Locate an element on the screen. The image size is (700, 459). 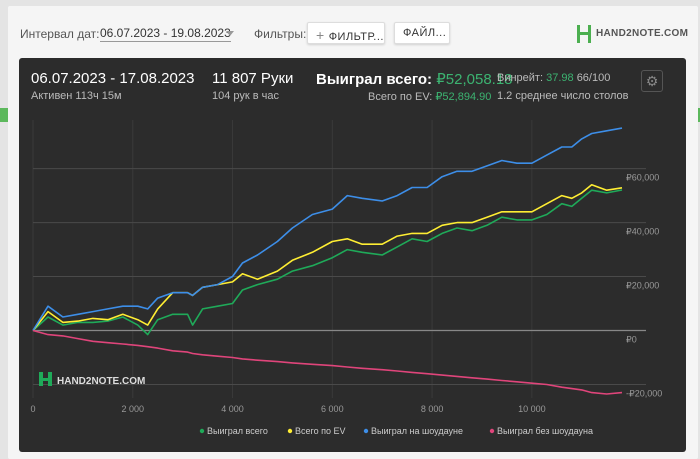
x-tick-label: 8 000 is located at coordinates (432, 409).